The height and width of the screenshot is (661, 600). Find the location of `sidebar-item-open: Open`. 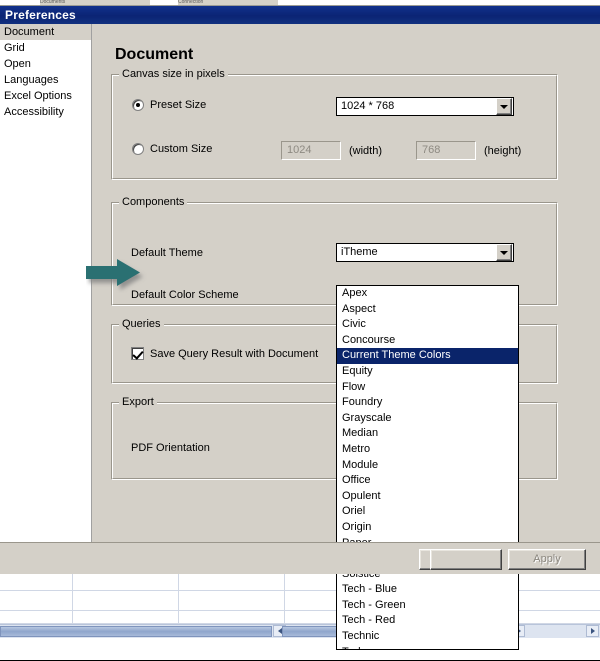

sidebar-item-open: Open is located at coordinates (45, 64).